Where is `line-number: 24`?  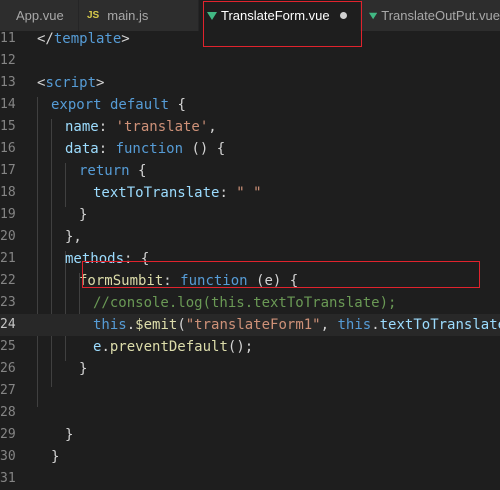 line-number: 24 is located at coordinates (8, 324).